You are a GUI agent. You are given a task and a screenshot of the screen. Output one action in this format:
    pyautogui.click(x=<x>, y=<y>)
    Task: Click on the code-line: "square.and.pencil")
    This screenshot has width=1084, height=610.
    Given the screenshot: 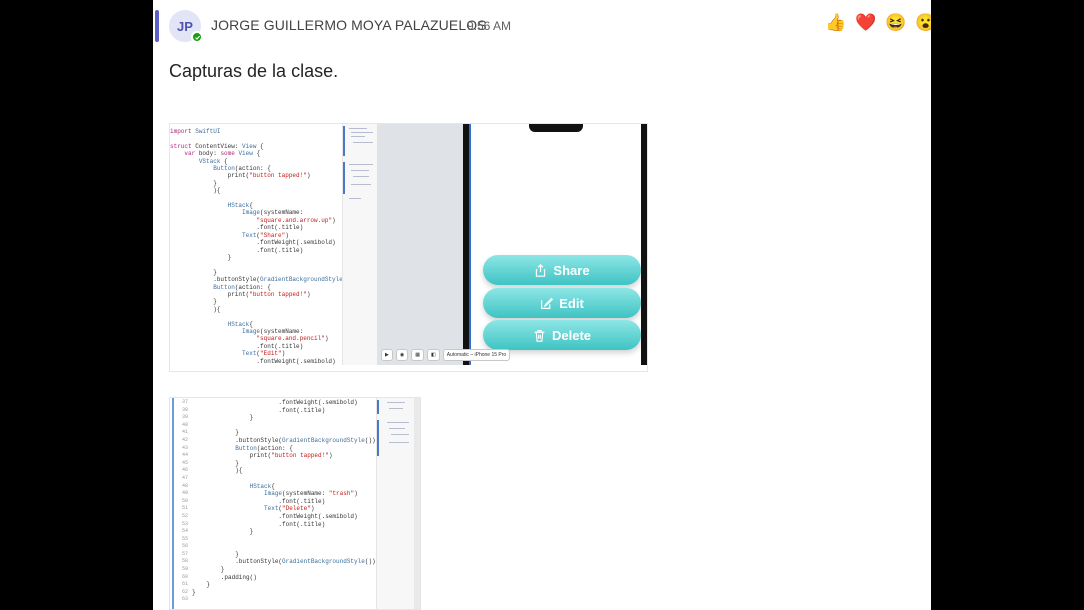 What is the action you would take?
    pyautogui.click(x=292, y=339)
    